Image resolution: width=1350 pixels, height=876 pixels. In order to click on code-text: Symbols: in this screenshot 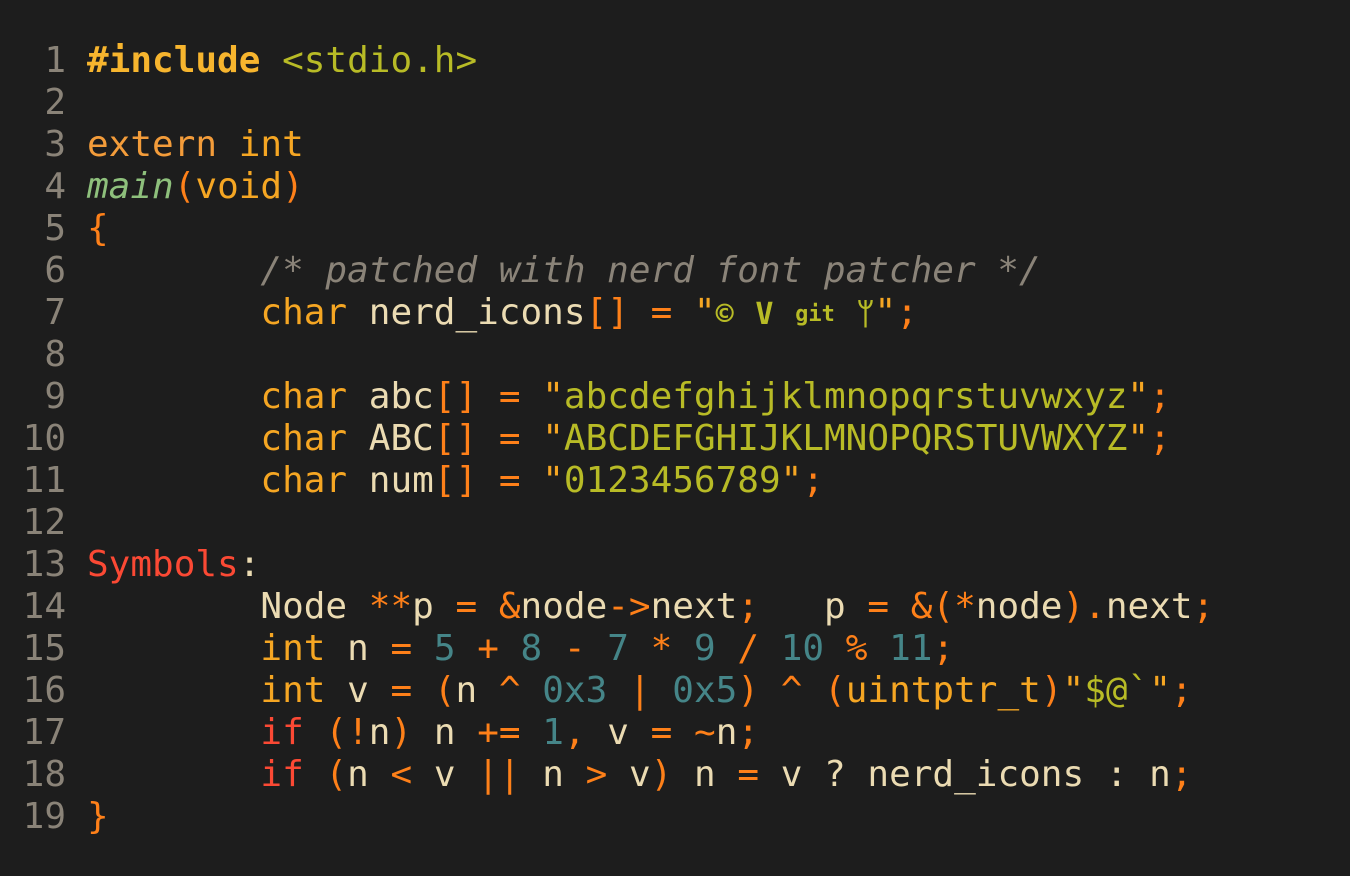, I will do `click(173, 565)`.